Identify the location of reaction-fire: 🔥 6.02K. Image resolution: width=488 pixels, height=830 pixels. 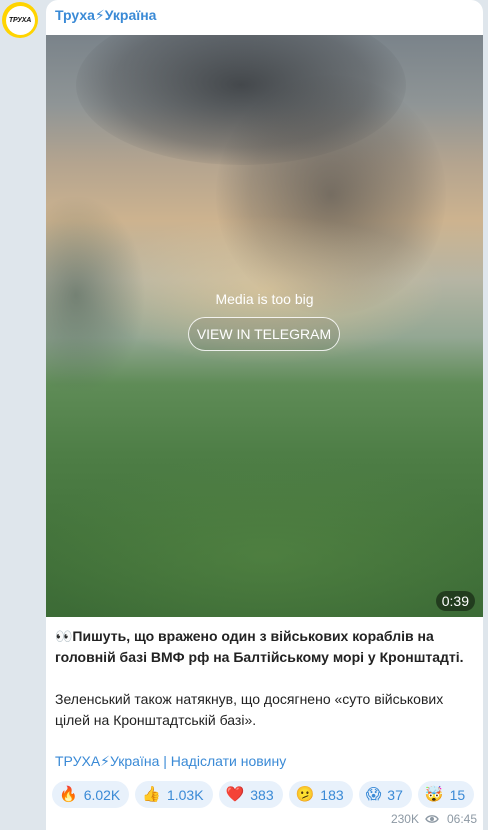
(91, 794).